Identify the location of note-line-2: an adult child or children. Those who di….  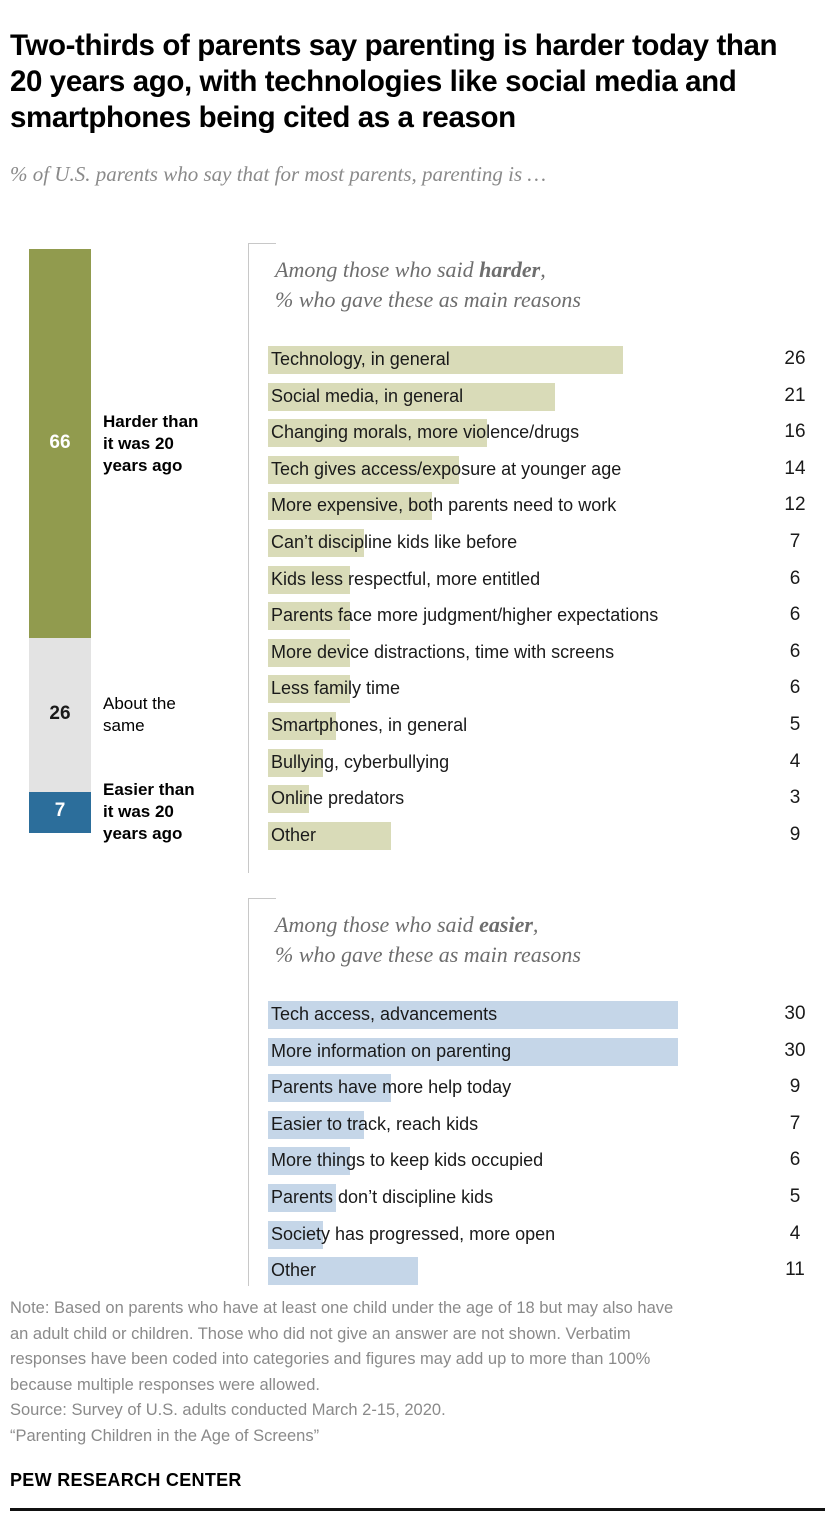
(320, 1333).